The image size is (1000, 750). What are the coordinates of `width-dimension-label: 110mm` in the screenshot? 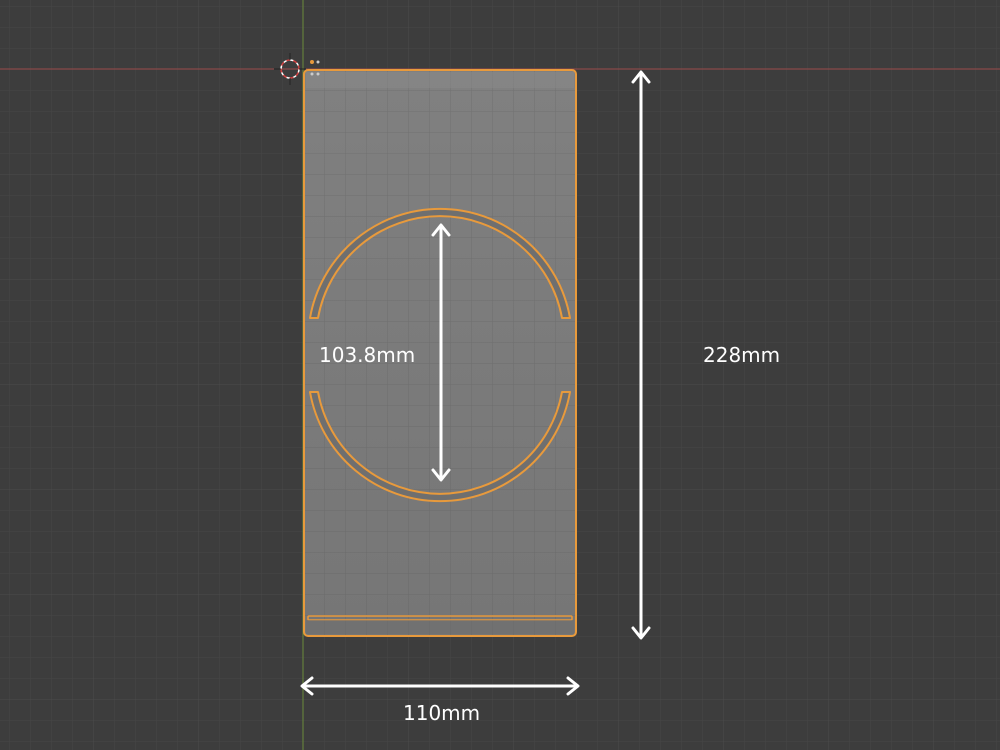 It's located at (441, 713).